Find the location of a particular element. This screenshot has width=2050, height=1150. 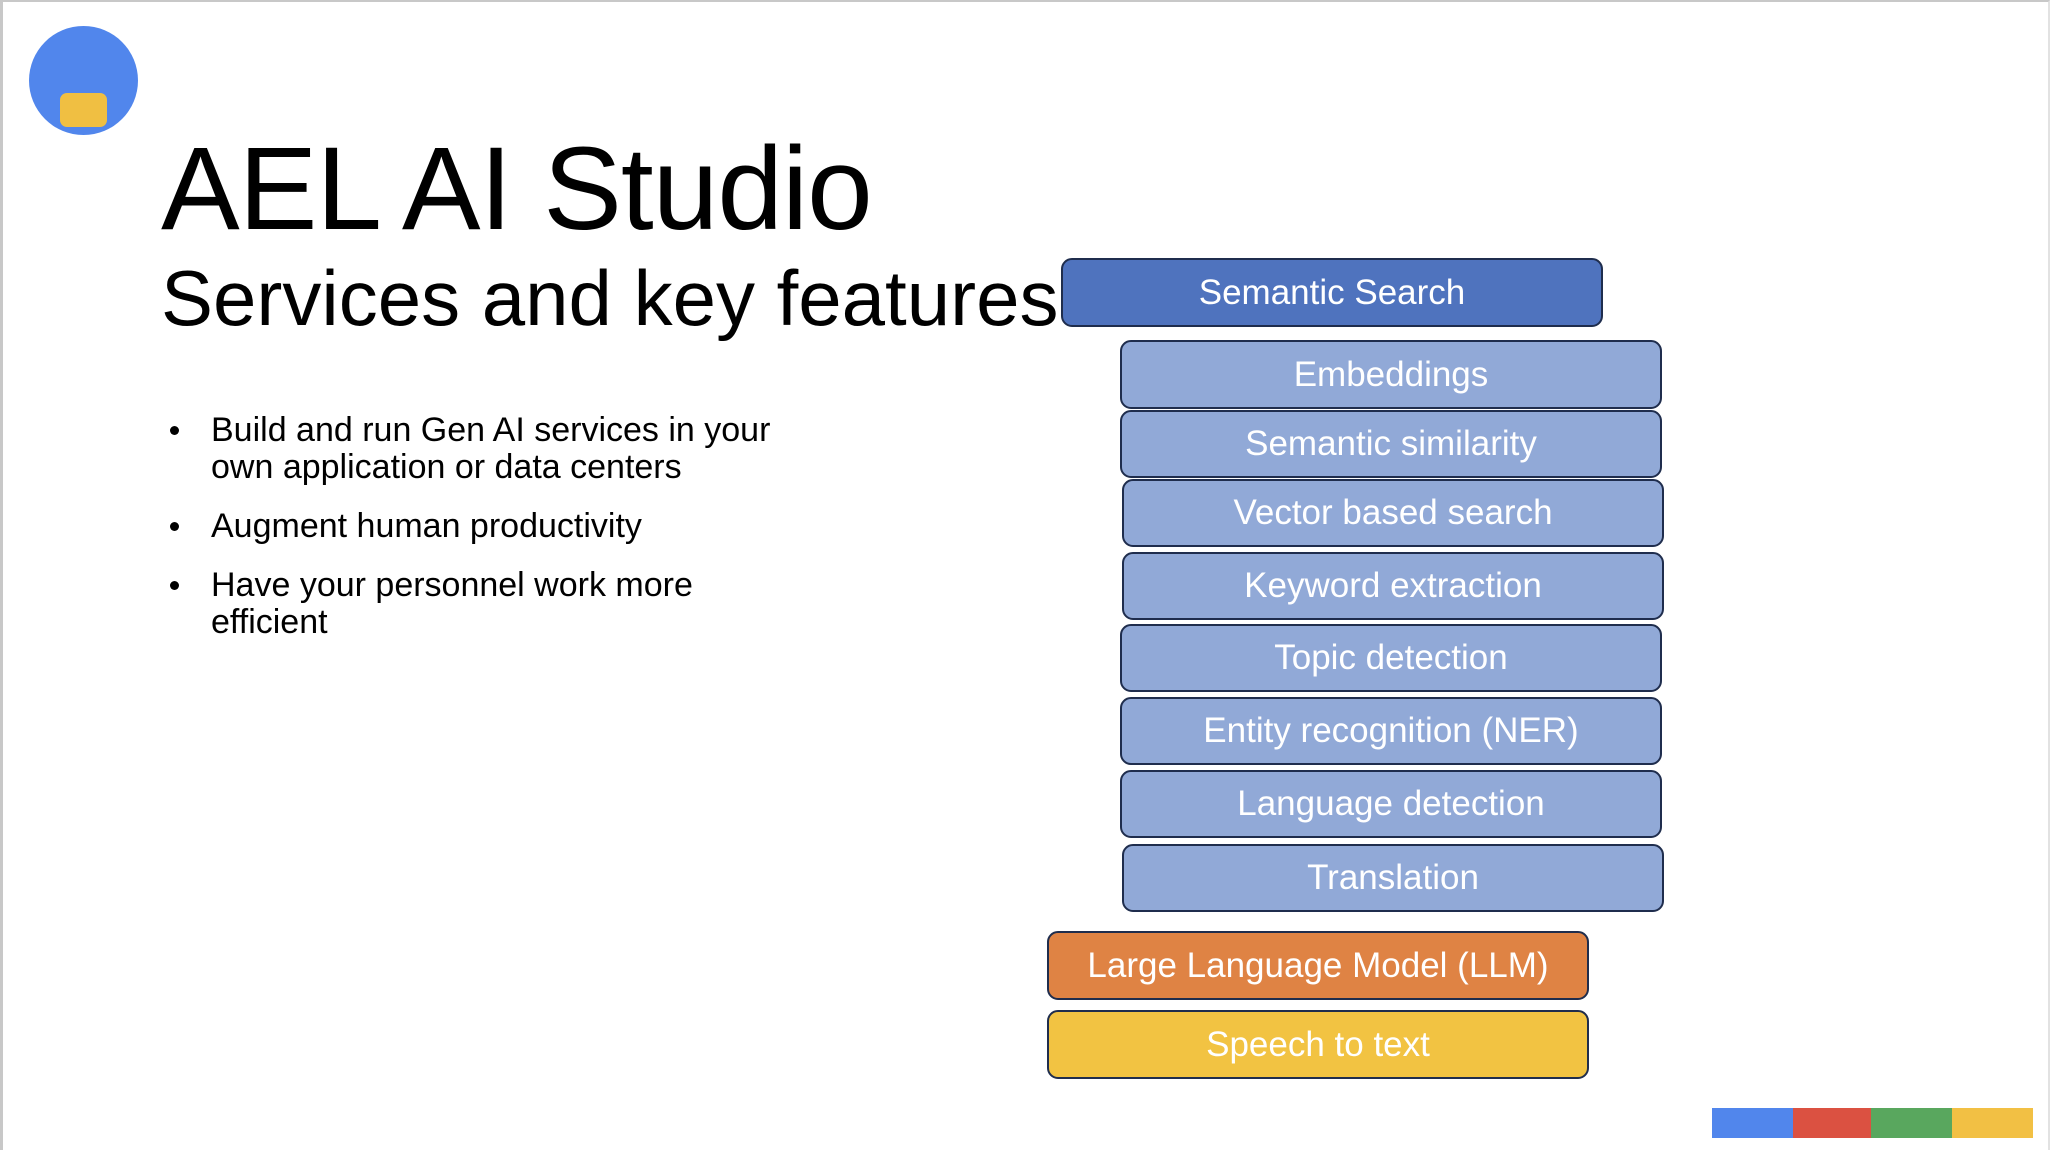

feature-label: Entity recognition (NER) is located at coordinates (1391, 730).